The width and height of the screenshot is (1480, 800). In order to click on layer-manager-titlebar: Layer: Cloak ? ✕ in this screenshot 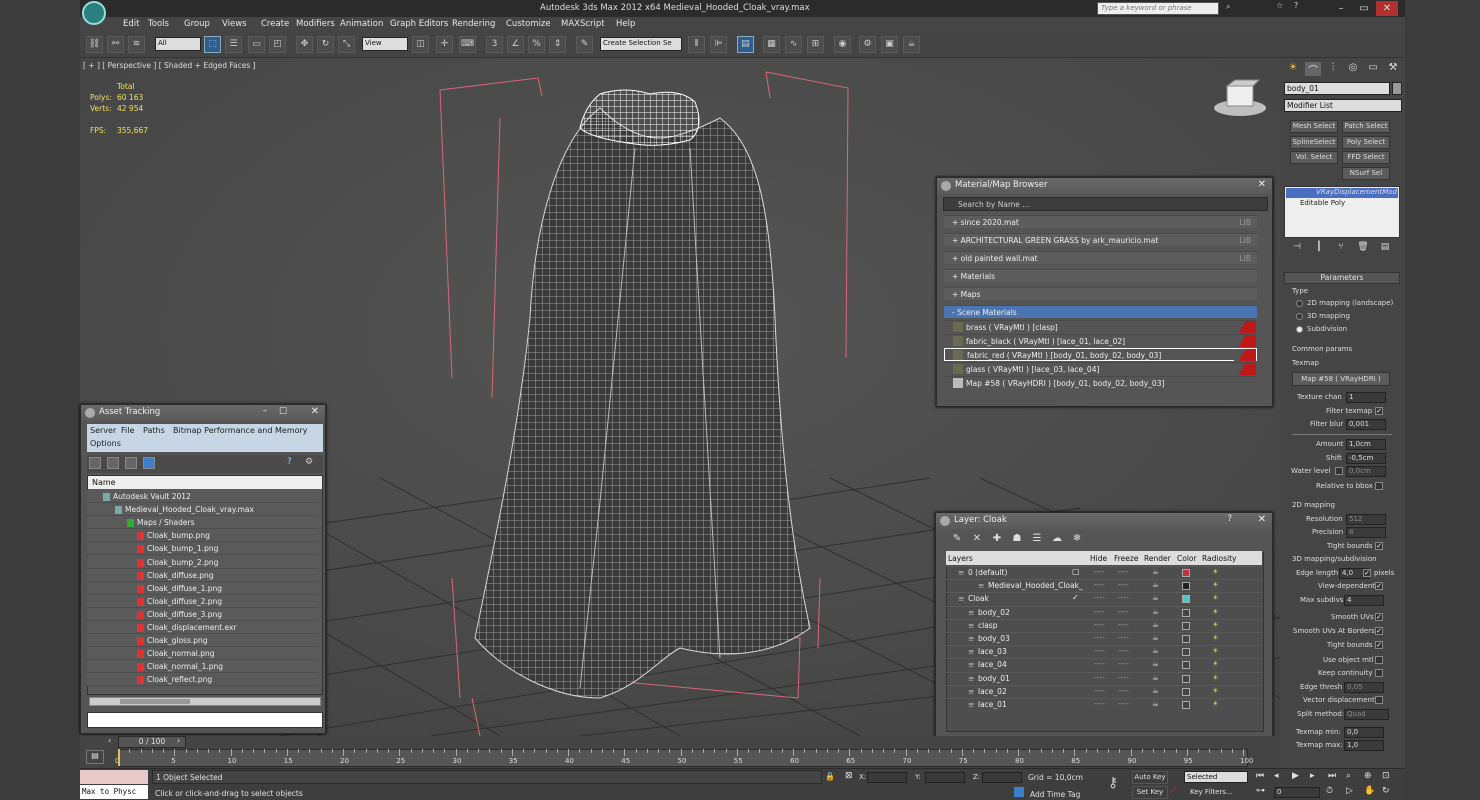, I will do `click(1104, 521)`.